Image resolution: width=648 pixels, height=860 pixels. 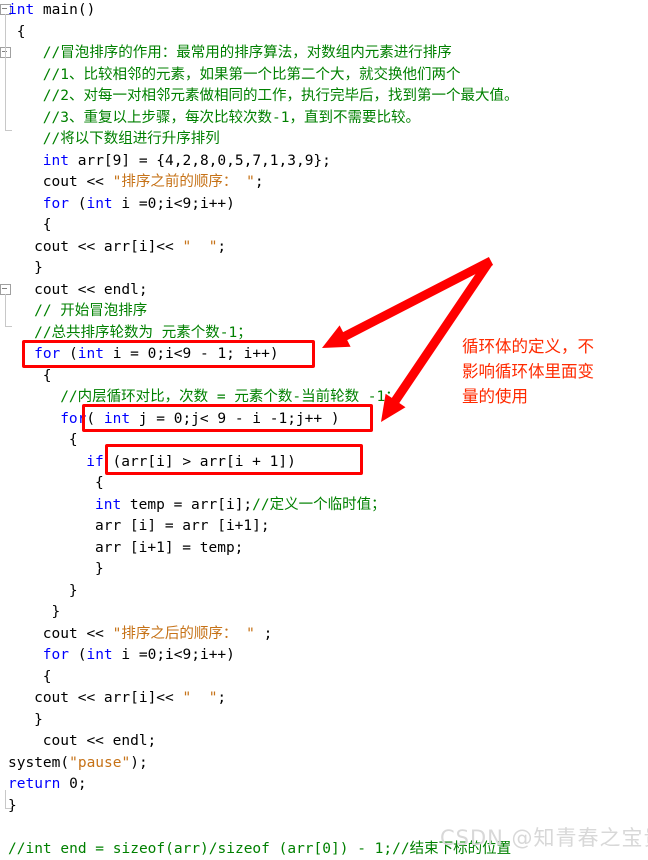 What do you see at coordinates (182, 526) in the screenshot?
I see `code-token: arr [i] = arr [i+1];` at bounding box center [182, 526].